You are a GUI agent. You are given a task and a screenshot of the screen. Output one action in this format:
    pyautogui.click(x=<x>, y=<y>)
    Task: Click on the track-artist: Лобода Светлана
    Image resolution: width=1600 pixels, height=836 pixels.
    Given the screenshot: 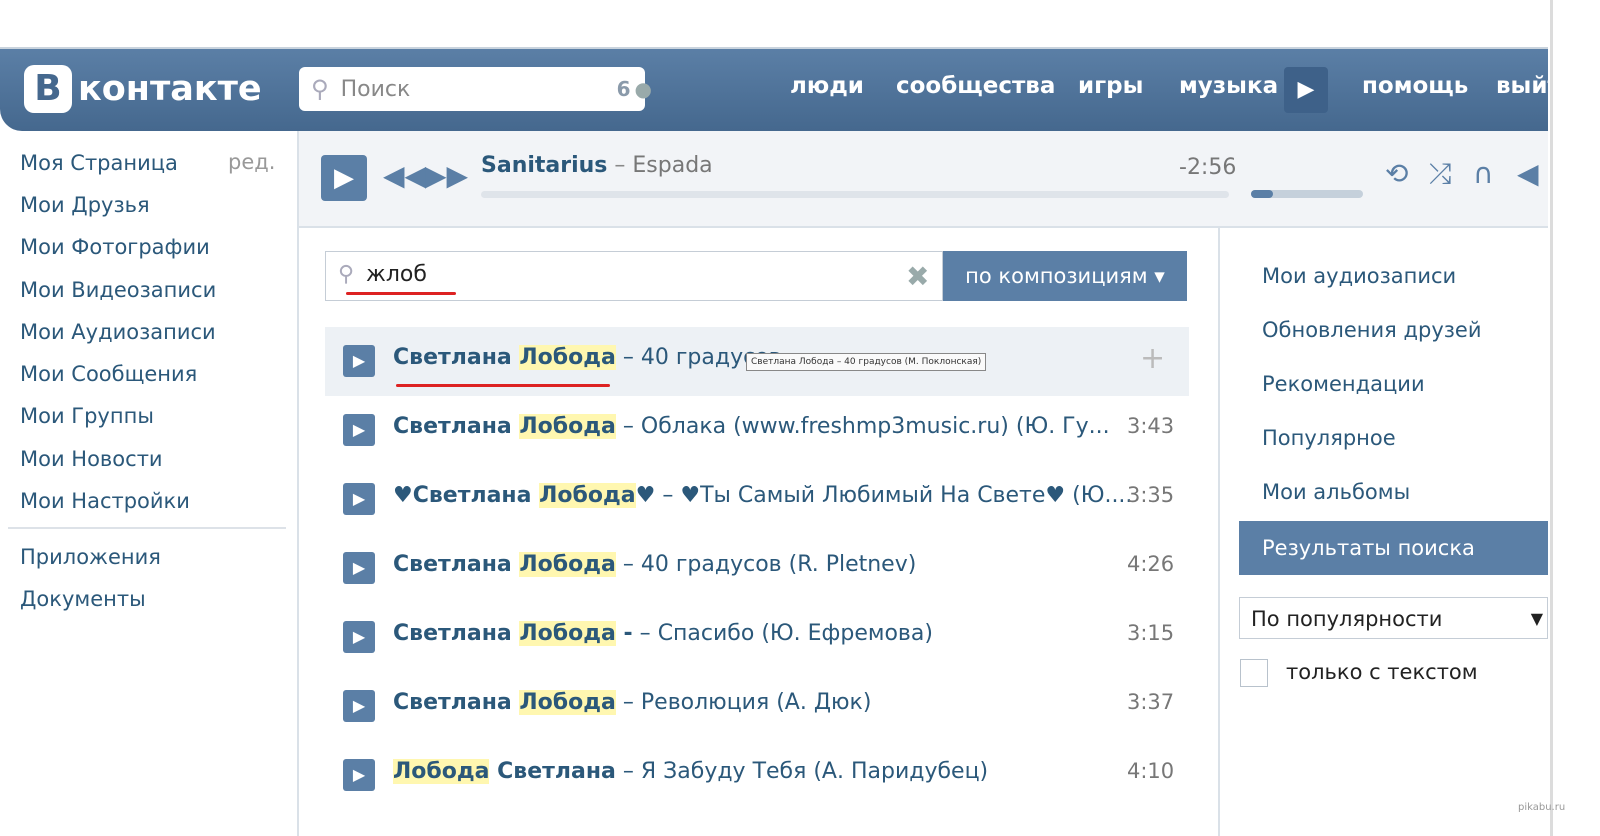 What is the action you would take?
    pyautogui.click(x=504, y=771)
    